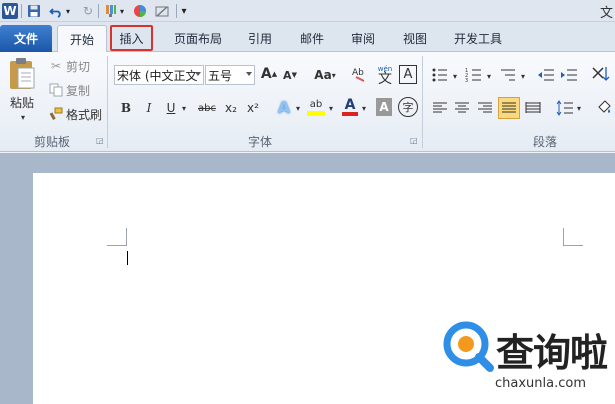  I want to click on font-name-combo: 宋体 (中文正文, so click(159, 75).